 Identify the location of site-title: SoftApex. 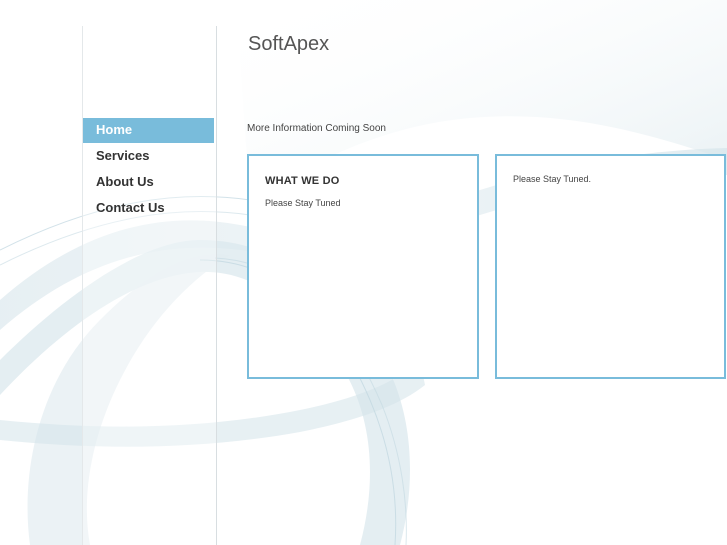
(289, 44).